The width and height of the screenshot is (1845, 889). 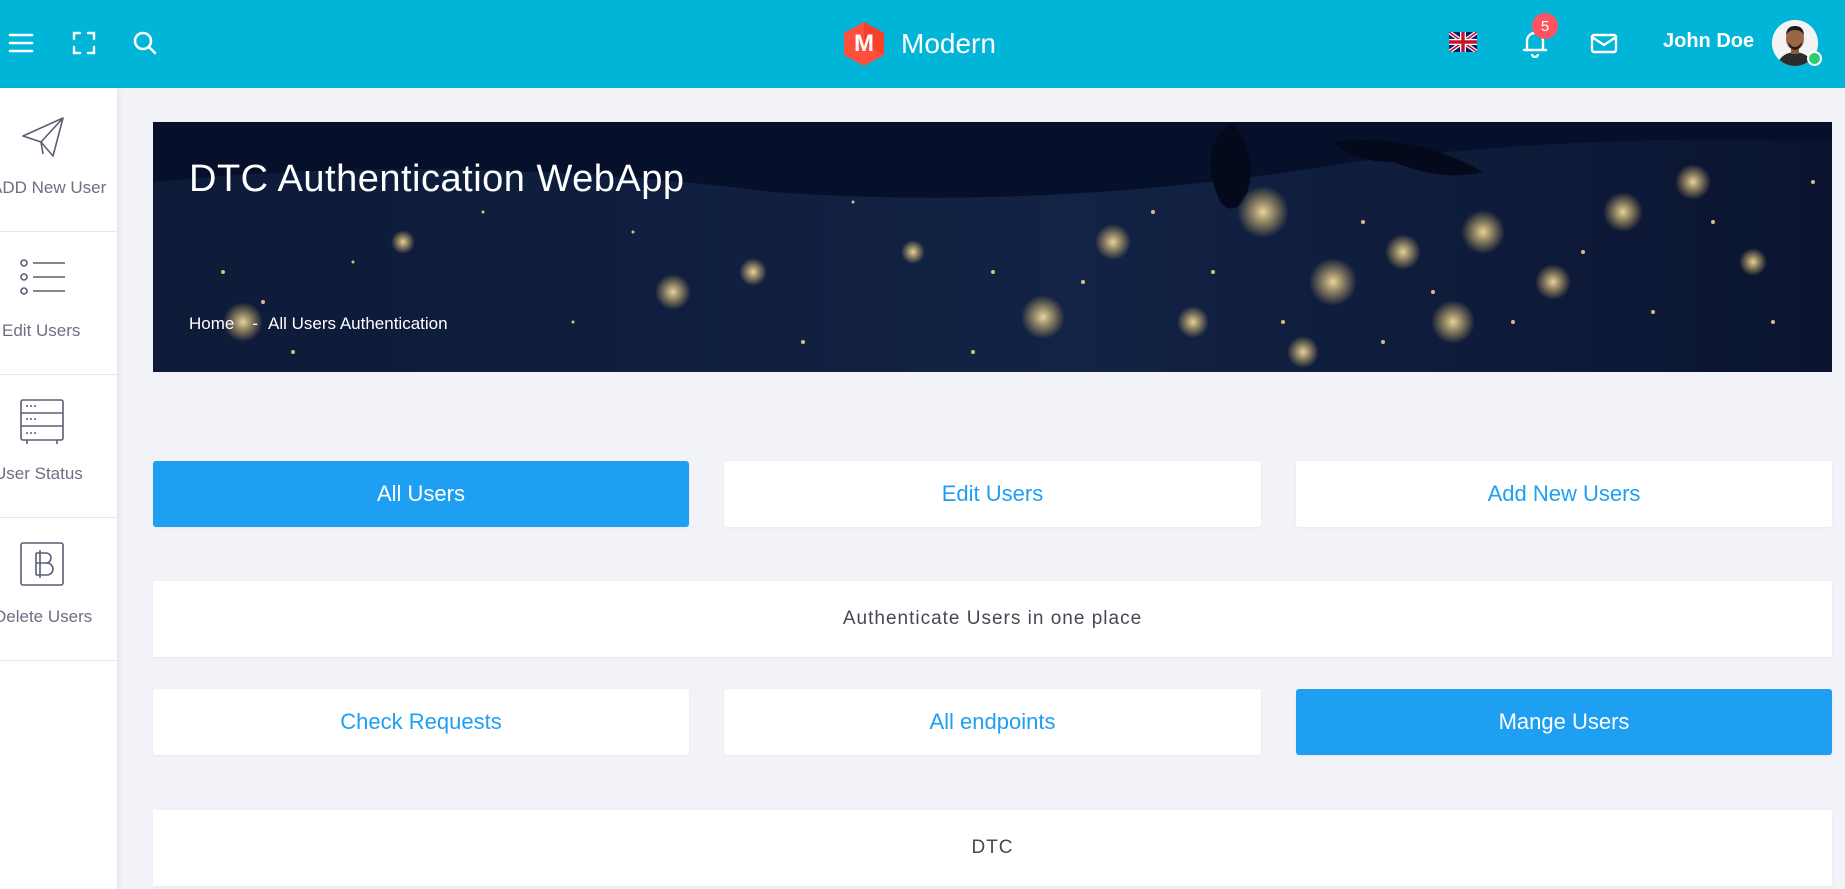 What do you see at coordinates (1545, 26) in the screenshot?
I see `notification-badge: 5` at bounding box center [1545, 26].